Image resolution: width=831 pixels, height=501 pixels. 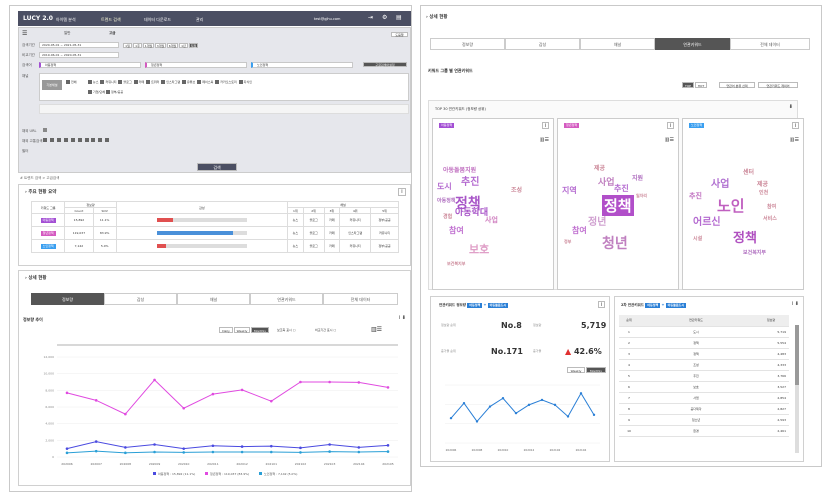 I want to click on channel-0: 뉴스, so click(x=93, y=82).